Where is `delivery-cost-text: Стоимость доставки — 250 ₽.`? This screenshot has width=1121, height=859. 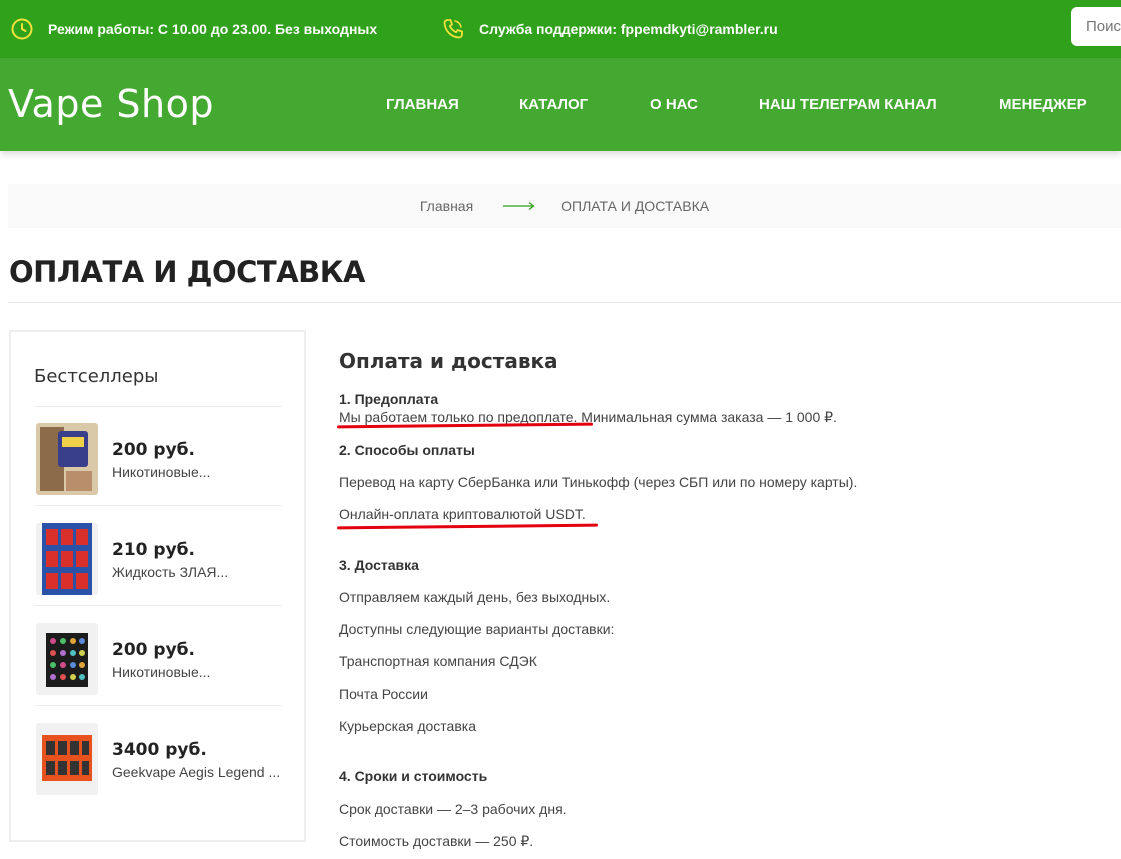
delivery-cost-text: Стоимость доставки — 250 ₽. is located at coordinates (436, 841).